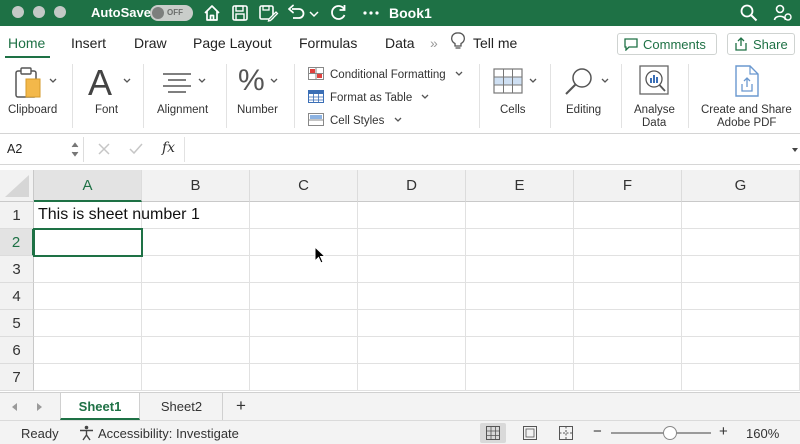 The width and height of the screenshot is (800, 444). Describe the element at coordinates (17, 269) in the screenshot. I see `row-header-3: 3` at that location.